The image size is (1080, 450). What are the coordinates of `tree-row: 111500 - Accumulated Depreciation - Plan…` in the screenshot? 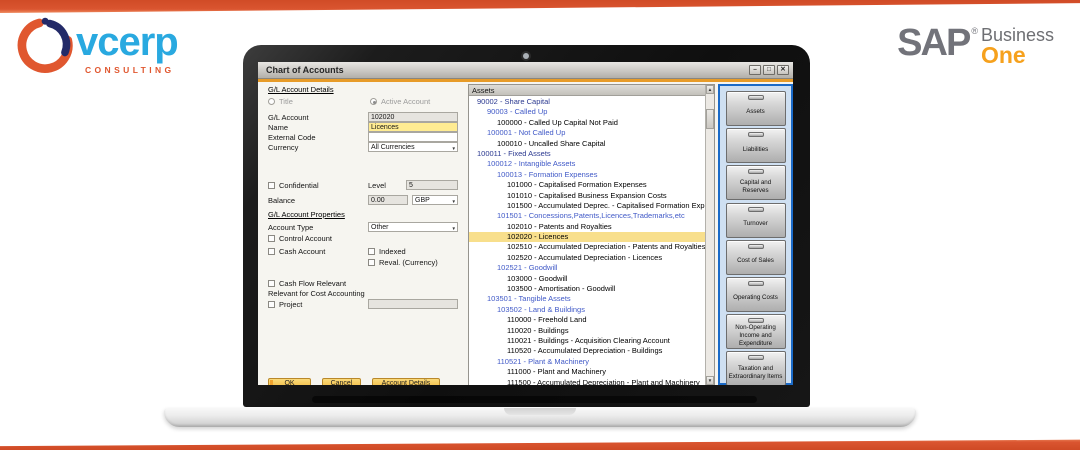 It's located at (587, 381).